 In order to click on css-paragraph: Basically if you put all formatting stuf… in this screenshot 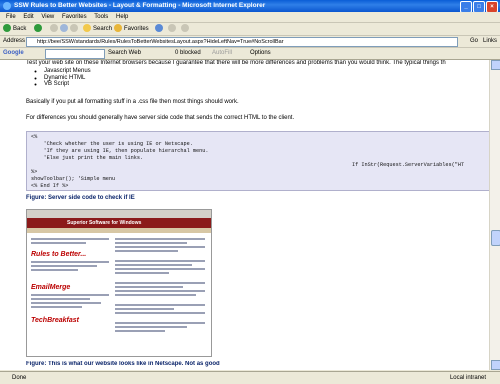, I will do `click(132, 102)`.